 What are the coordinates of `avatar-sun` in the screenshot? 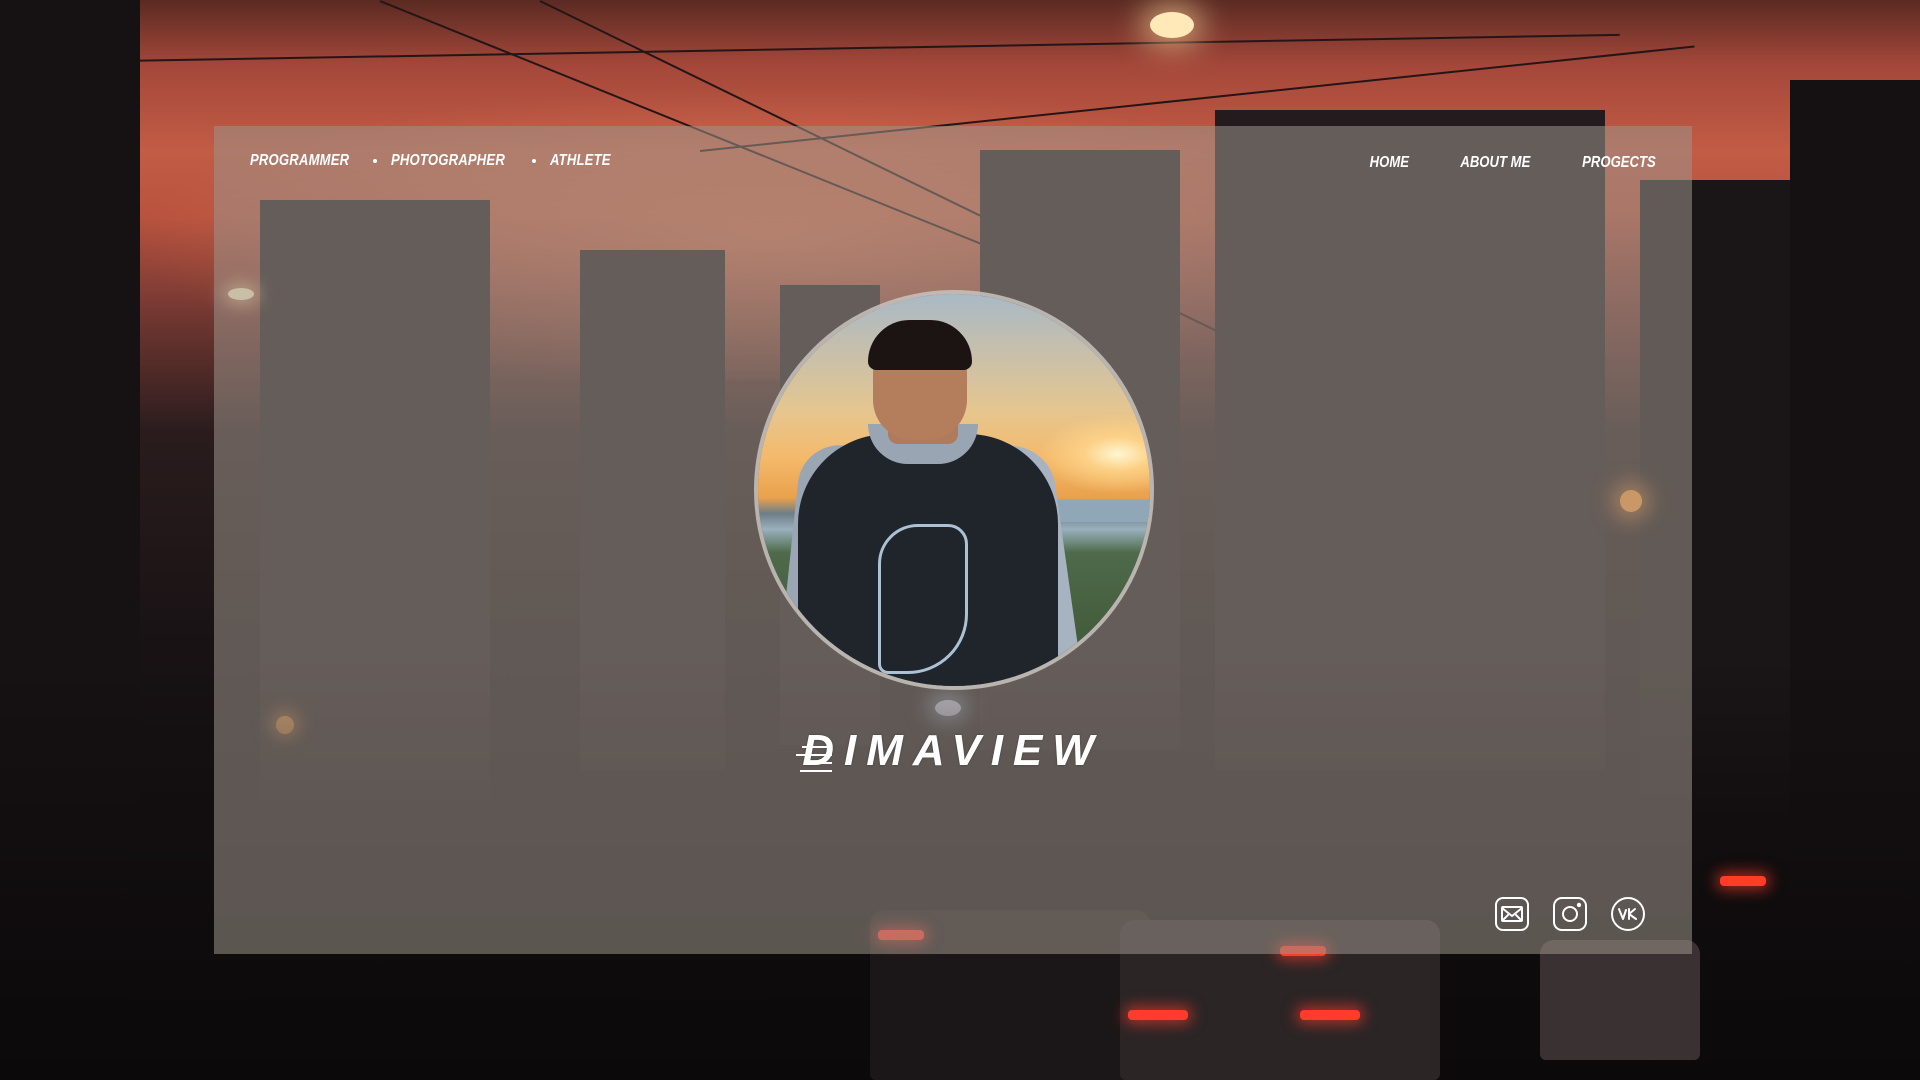 It's located at (1094, 454).